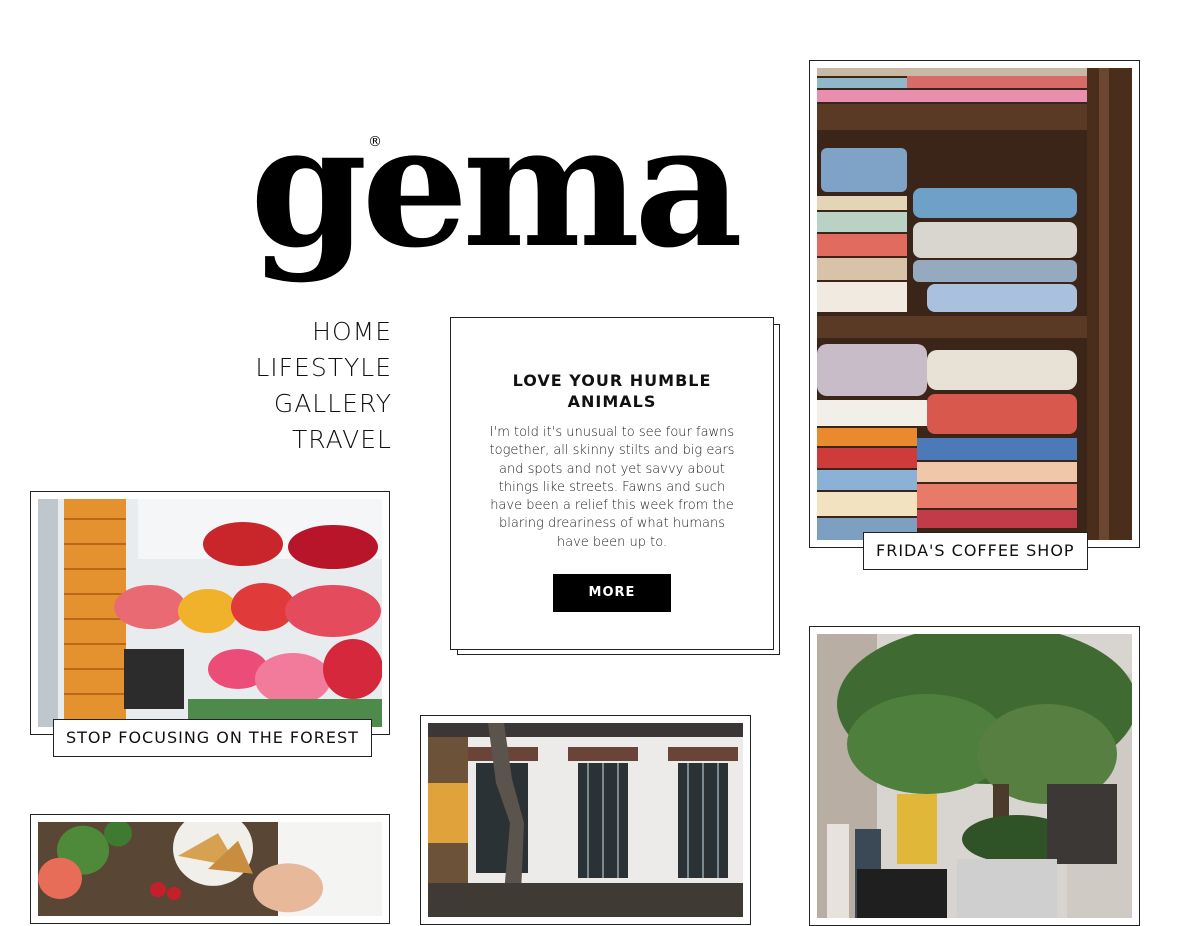  I want to click on quilts-shelf-photo, so click(974, 304).